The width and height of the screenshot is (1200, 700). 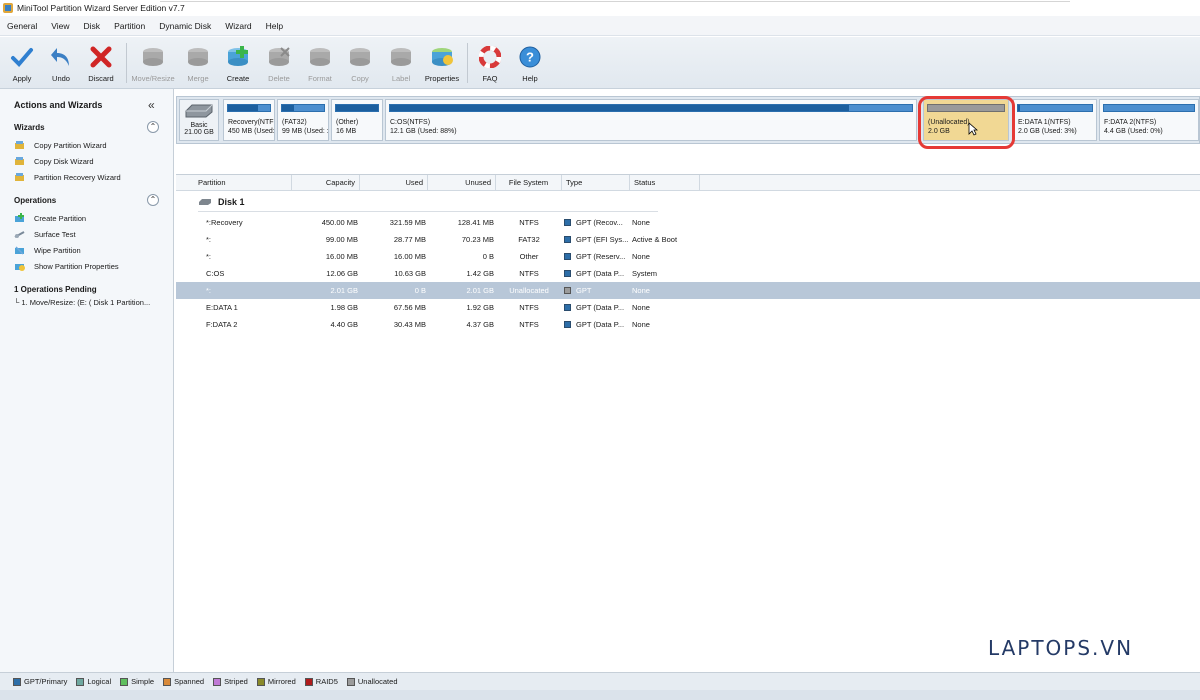 I want to click on partition-block-fat32: (FAT32) 99 MB (Used: :, so click(x=303, y=120).